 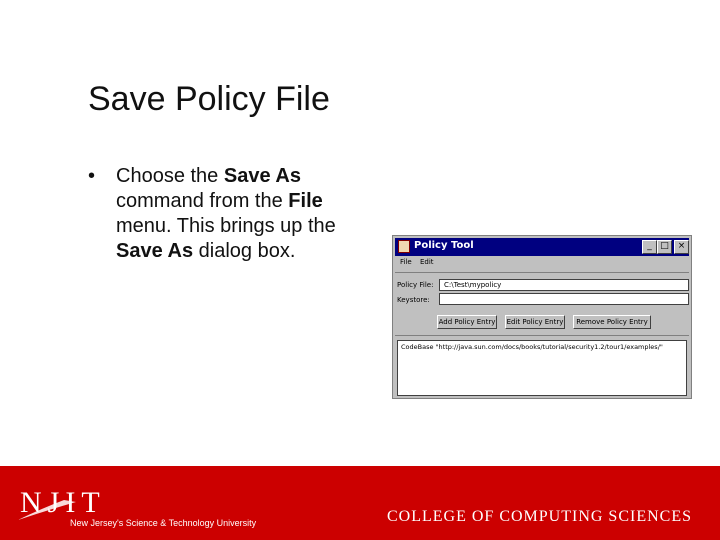 What do you see at coordinates (542, 247) in the screenshot?
I see `window-titlebar: Policy Tool _ □ ×` at bounding box center [542, 247].